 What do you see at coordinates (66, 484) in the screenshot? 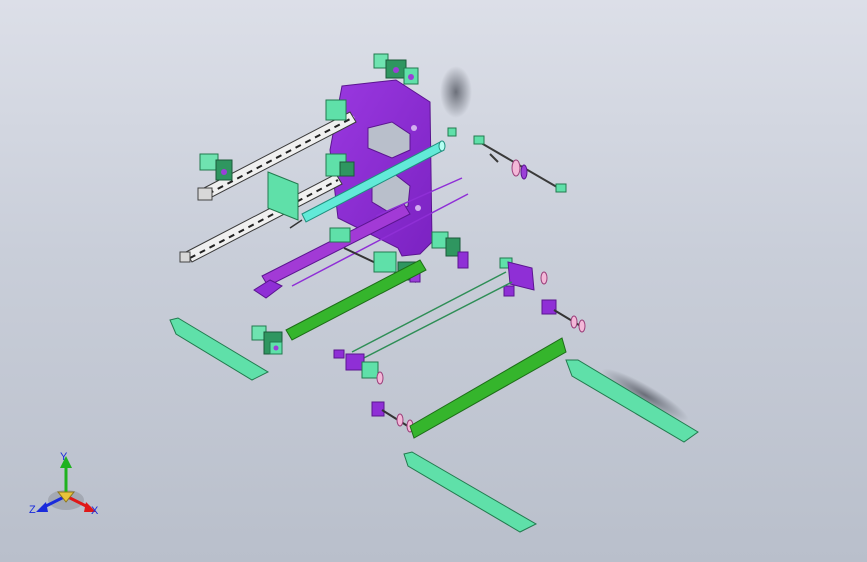
I see `coordinate-triad` at bounding box center [66, 484].